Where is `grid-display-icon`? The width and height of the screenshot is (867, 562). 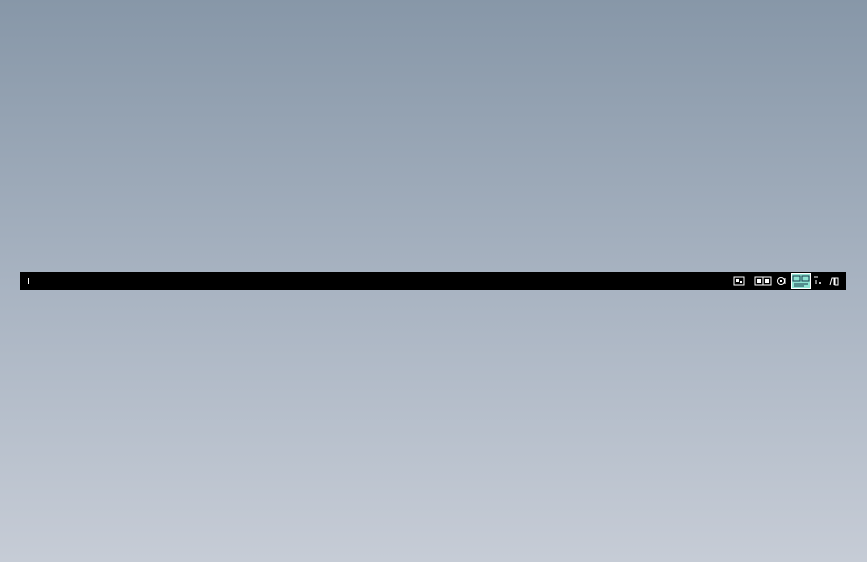 grid-display-icon is located at coordinates (763, 281).